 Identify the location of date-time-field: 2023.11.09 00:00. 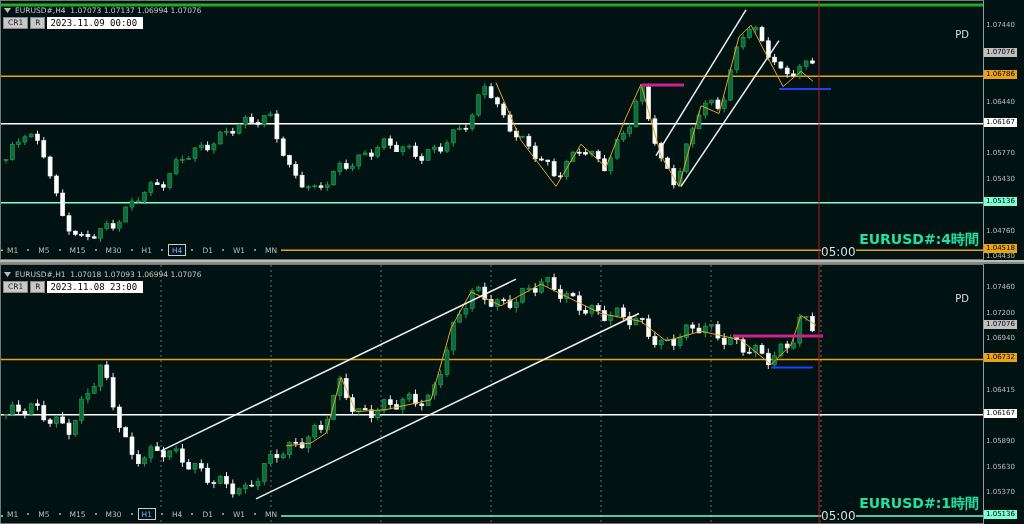
(95, 23).